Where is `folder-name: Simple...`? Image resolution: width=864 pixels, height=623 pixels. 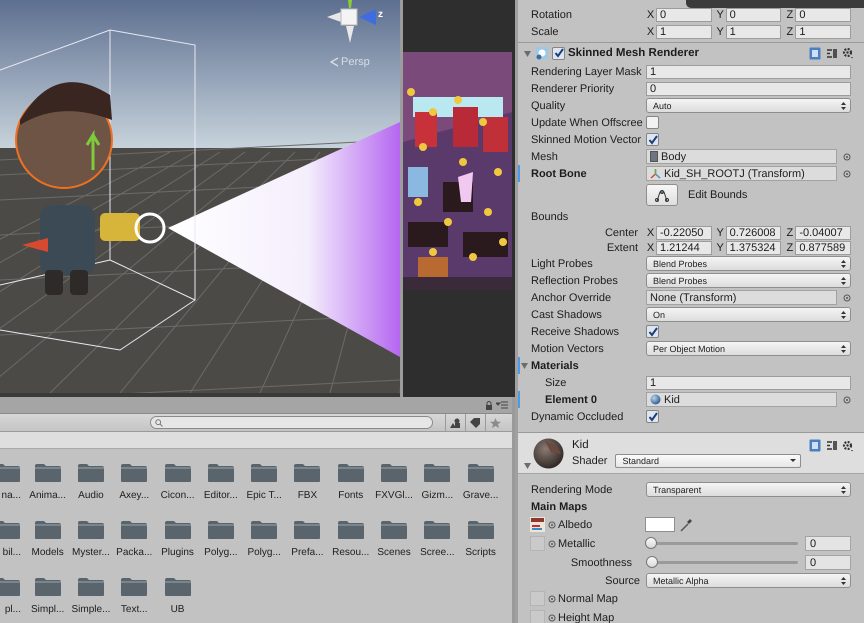
folder-name: Simple... is located at coordinates (90, 610).